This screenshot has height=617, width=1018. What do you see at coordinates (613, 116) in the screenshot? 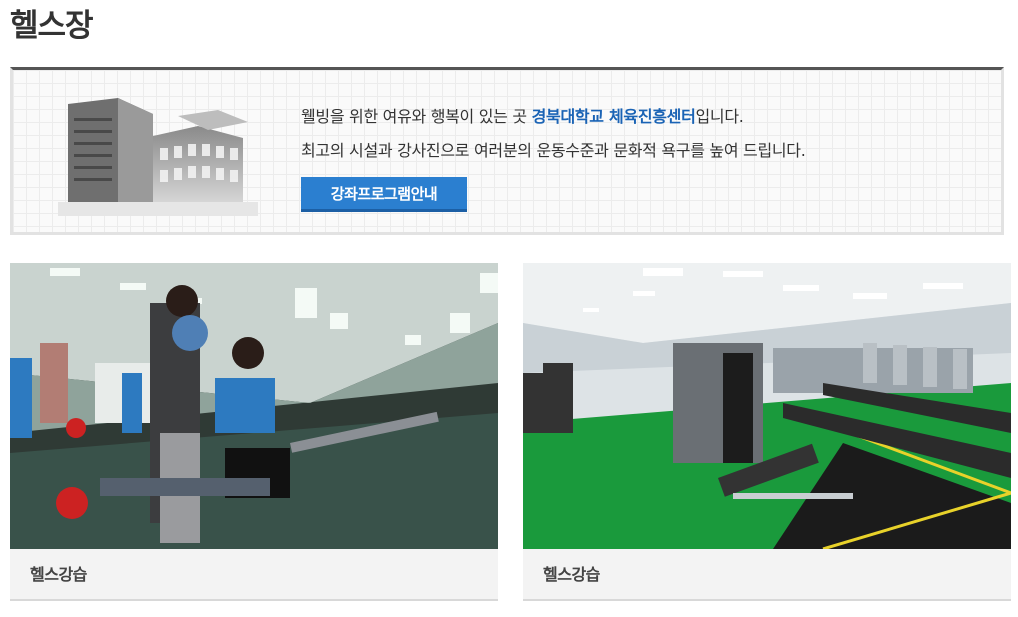
I see `center-name: 경북대학교 체육진흥센터` at bounding box center [613, 116].